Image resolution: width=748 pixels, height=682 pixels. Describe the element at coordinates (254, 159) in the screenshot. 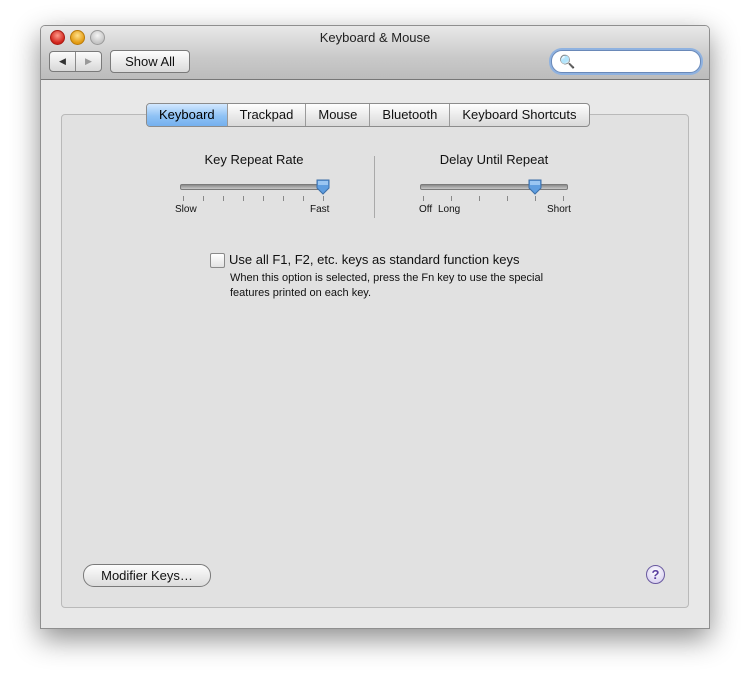

I see `key-repeat-title: Key Repeat Rate` at that location.